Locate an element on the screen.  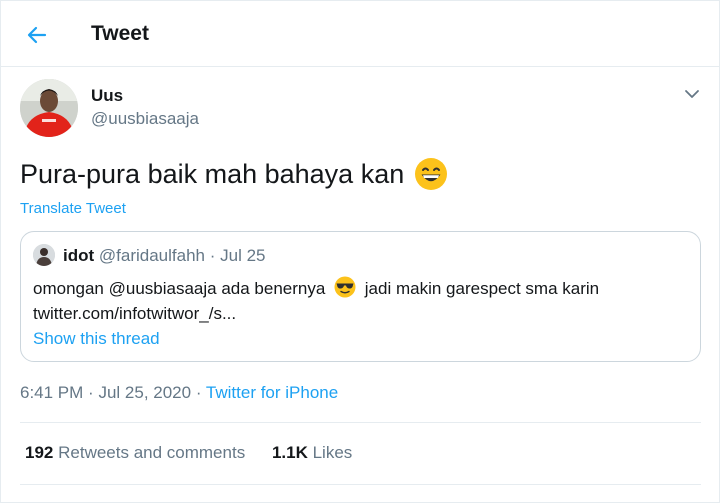
grinning-emoji-icon is located at coordinates (431, 174).